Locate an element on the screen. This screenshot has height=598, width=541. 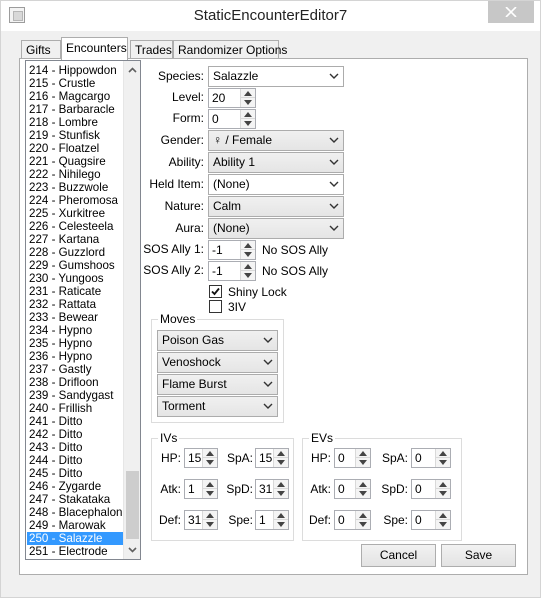
shiny-lock-label: Shiny Lock is located at coordinates (257, 292).